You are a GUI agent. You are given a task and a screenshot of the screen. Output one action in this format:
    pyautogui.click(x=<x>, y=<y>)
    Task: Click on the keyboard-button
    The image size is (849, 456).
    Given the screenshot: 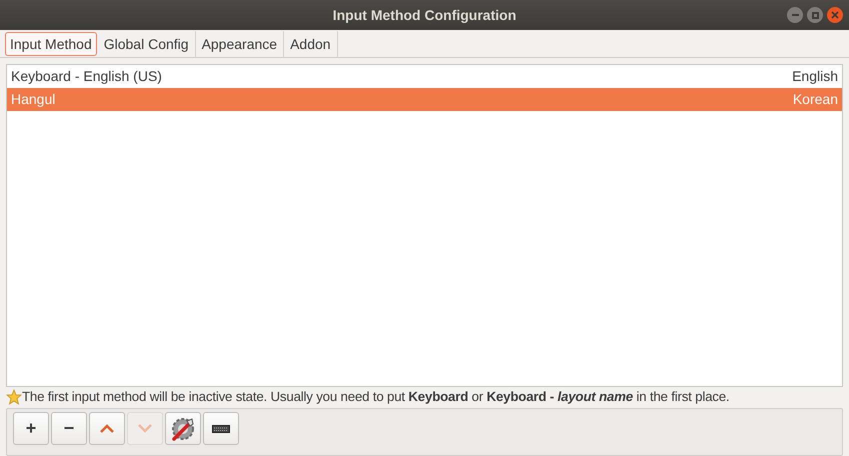 What is the action you would take?
    pyautogui.click(x=221, y=428)
    